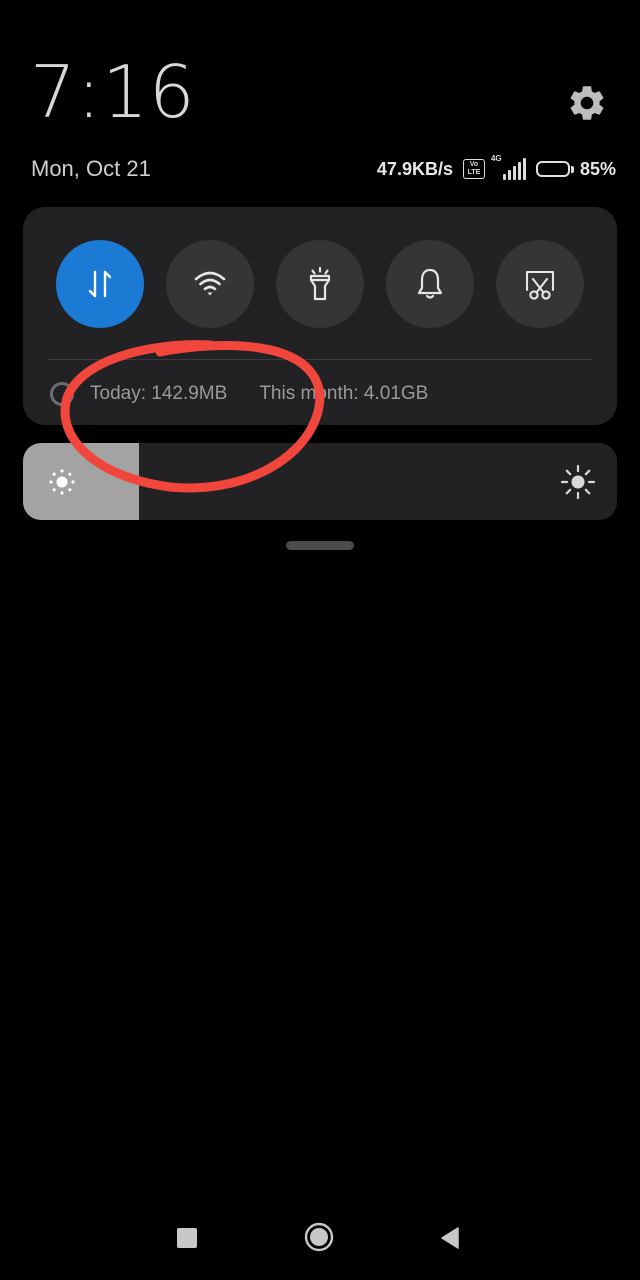 The width and height of the screenshot is (640, 1280). Describe the element at coordinates (597, 168) in the screenshot. I see `battery-percent: 85%` at that location.